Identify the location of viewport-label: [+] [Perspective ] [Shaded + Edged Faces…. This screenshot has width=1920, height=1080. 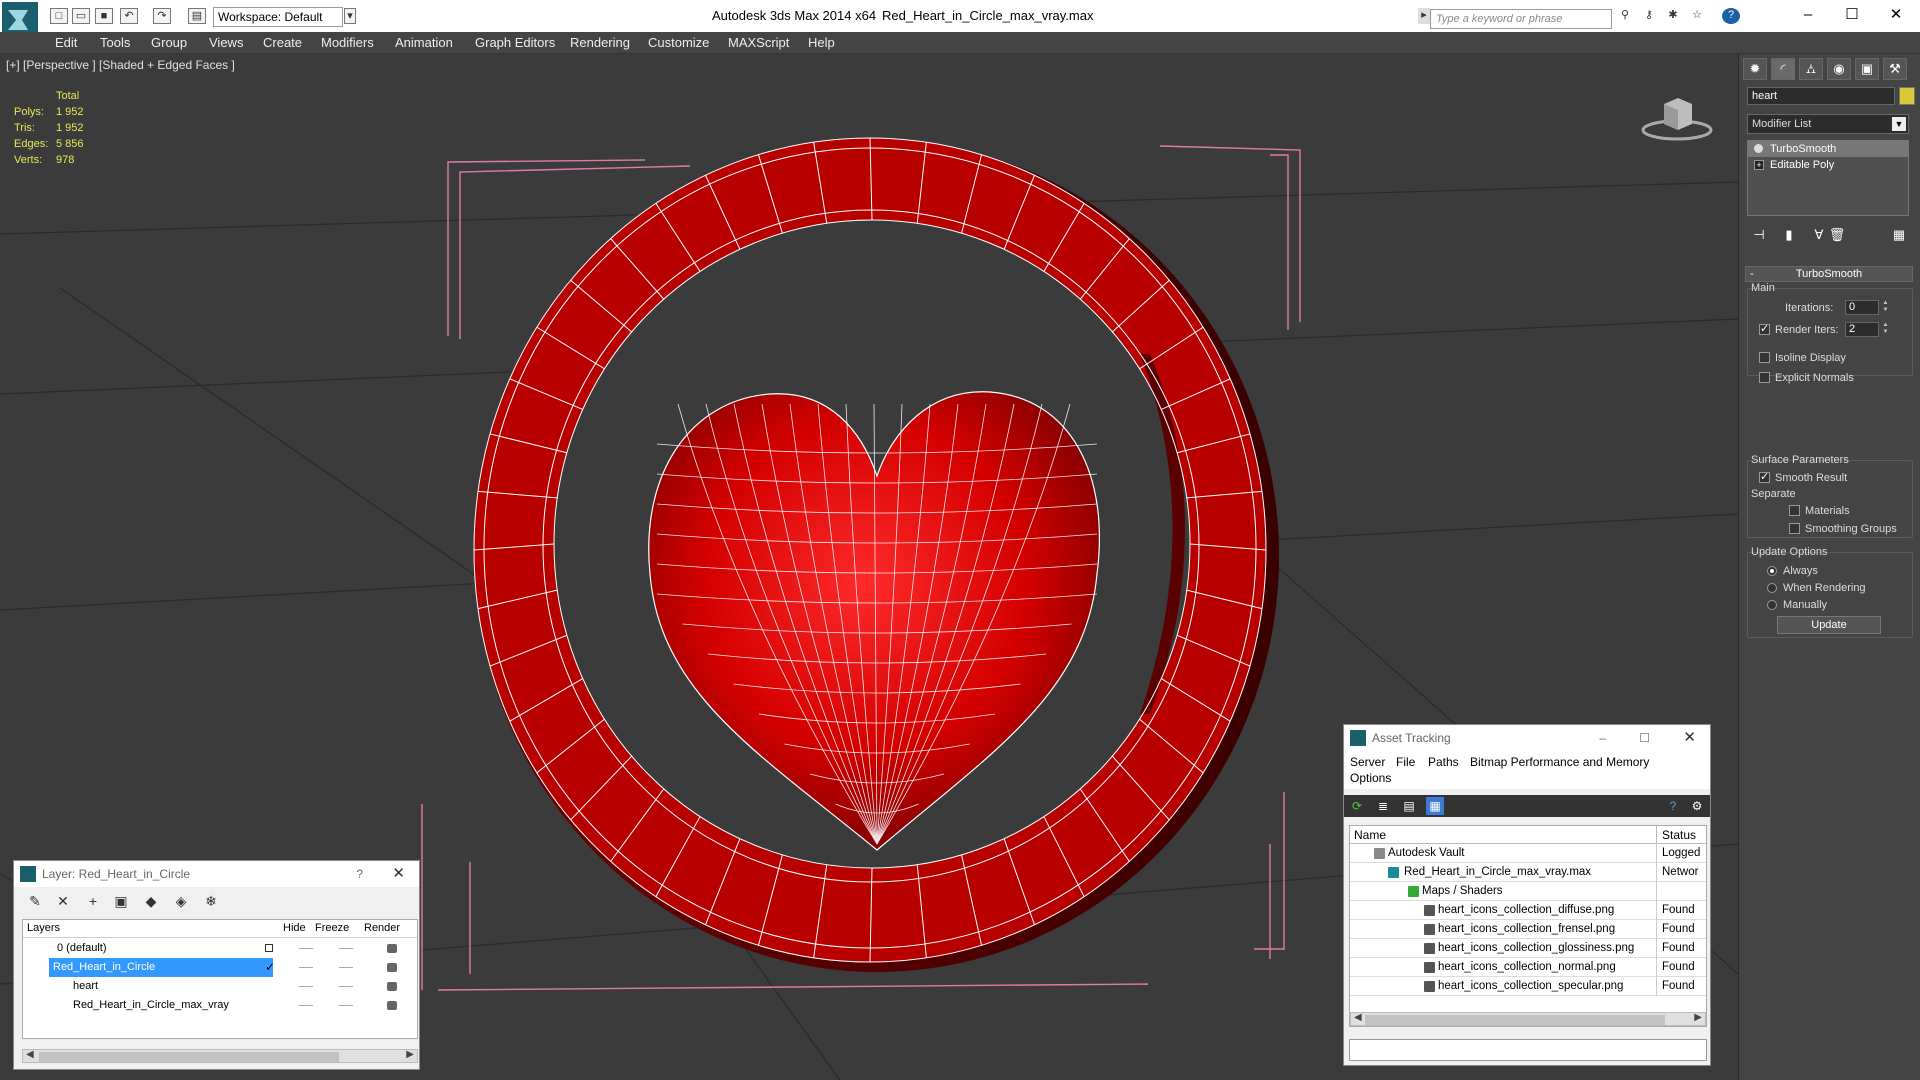
(120, 65).